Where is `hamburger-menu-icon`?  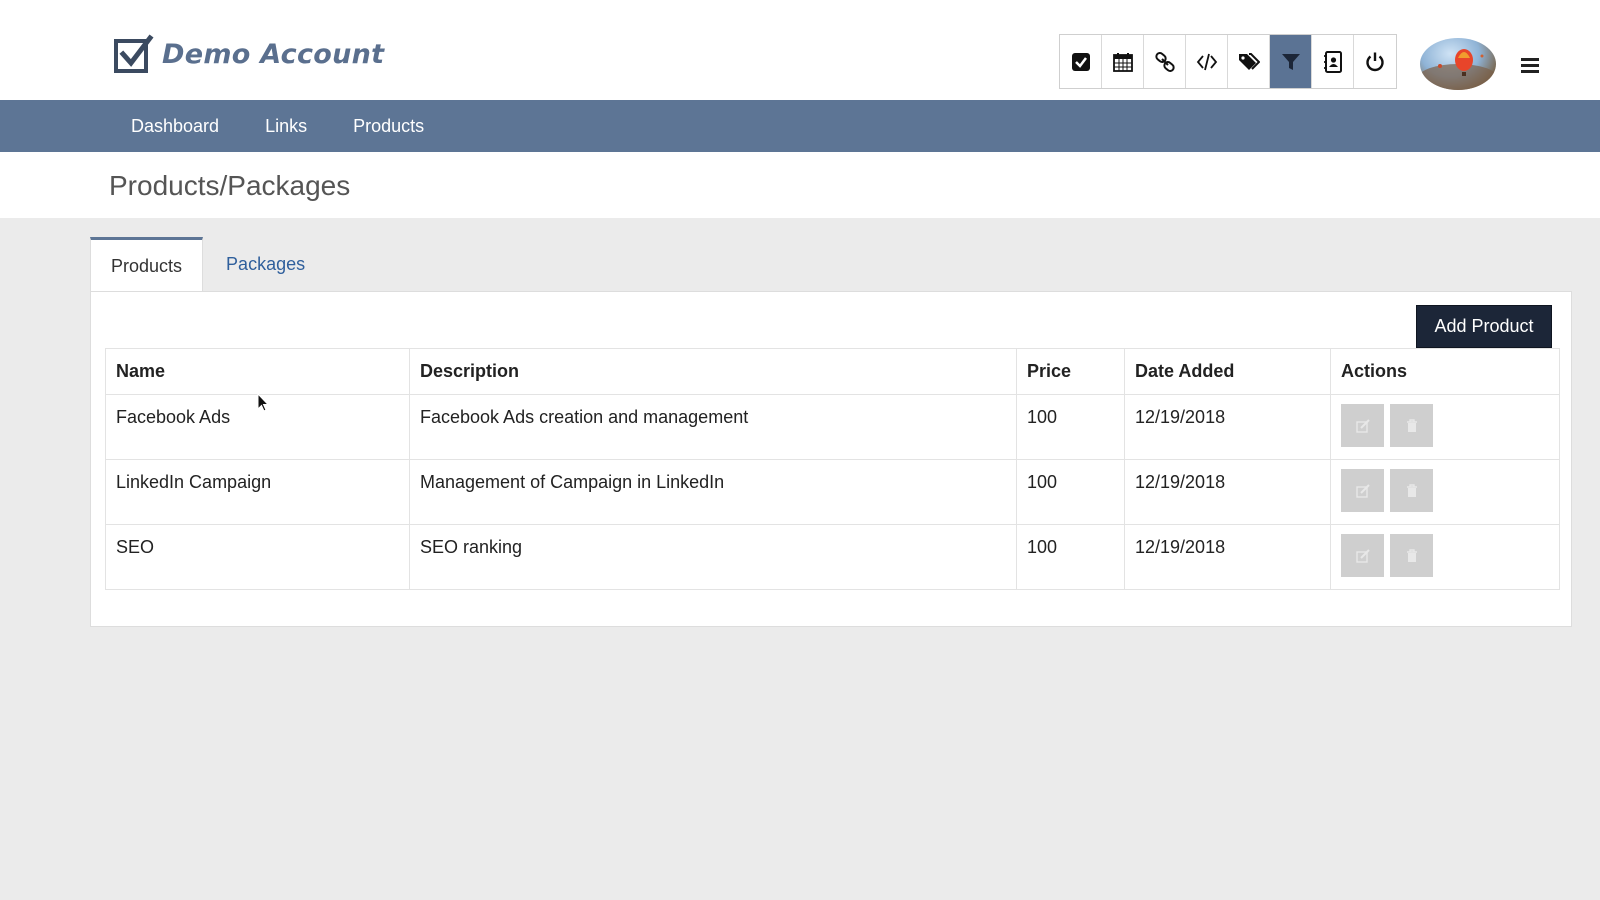 hamburger-menu-icon is located at coordinates (1530, 66).